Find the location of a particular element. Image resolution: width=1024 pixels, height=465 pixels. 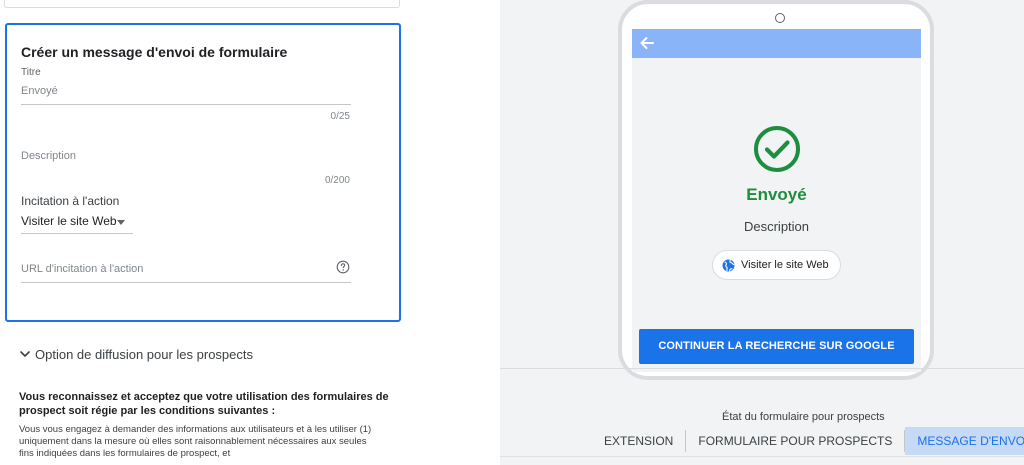

title-char-counter: 0/25 is located at coordinates (340, 116).